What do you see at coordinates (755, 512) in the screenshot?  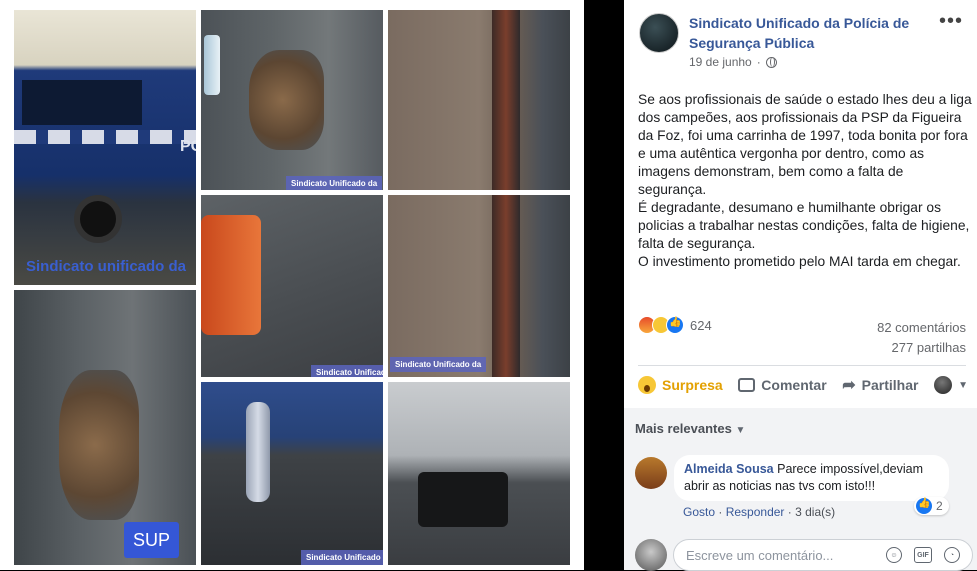 I see `comment-reply-button: Responder` at bounding box center [755, 512].